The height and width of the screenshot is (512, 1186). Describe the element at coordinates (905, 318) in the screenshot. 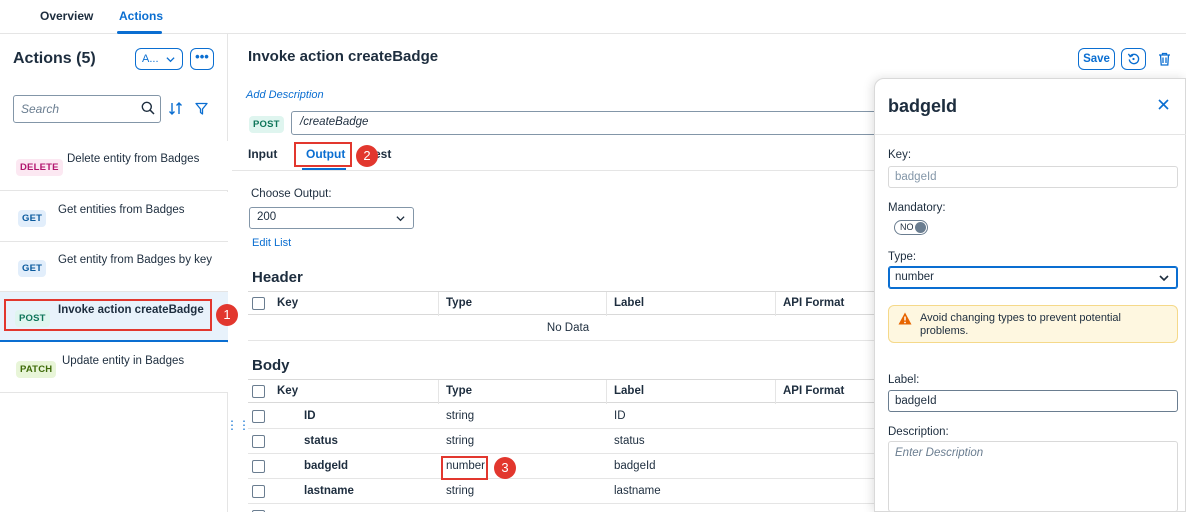

I see `warning-icon` at that location.